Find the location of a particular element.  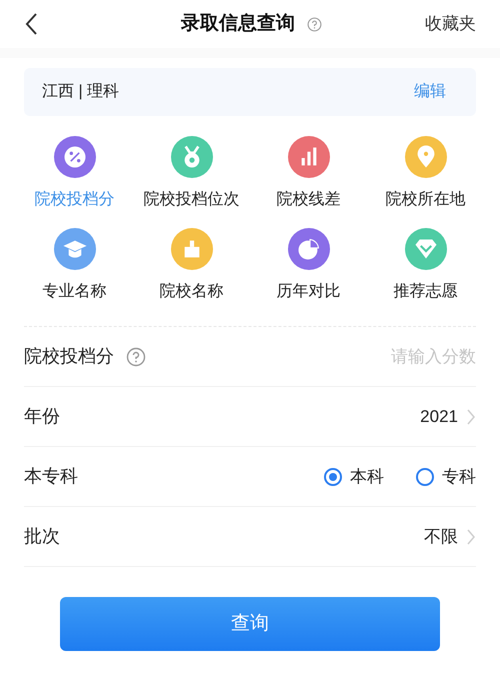

cap-icon is located at coordinates (75, 249).